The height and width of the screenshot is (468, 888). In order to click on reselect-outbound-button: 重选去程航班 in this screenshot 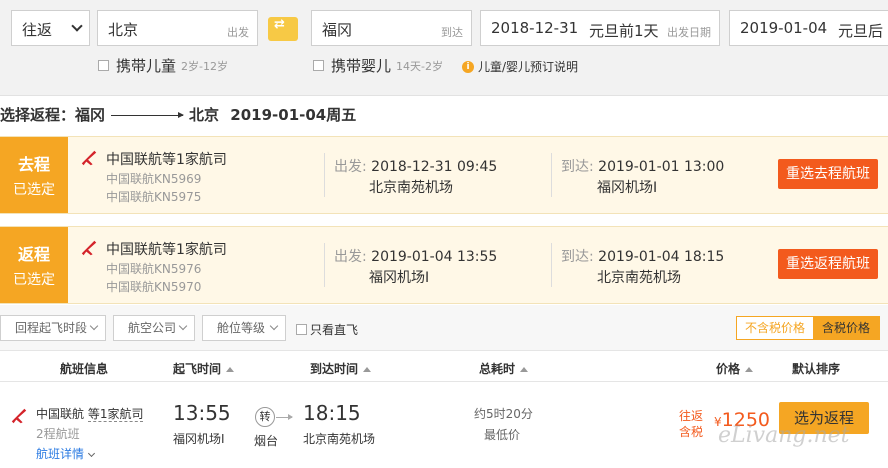, I will do `click(828, 174)`.